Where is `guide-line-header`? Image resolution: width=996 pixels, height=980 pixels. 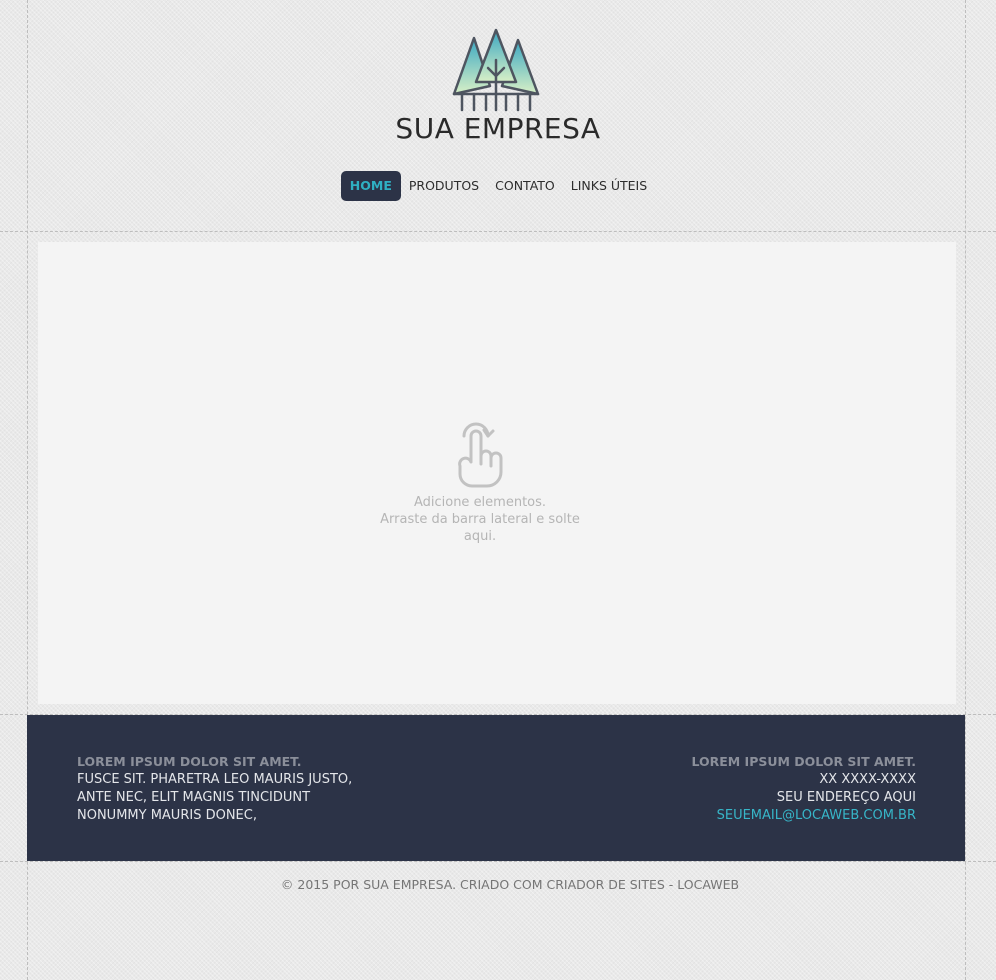 guide-line-header is located at coordinates (498, 231).